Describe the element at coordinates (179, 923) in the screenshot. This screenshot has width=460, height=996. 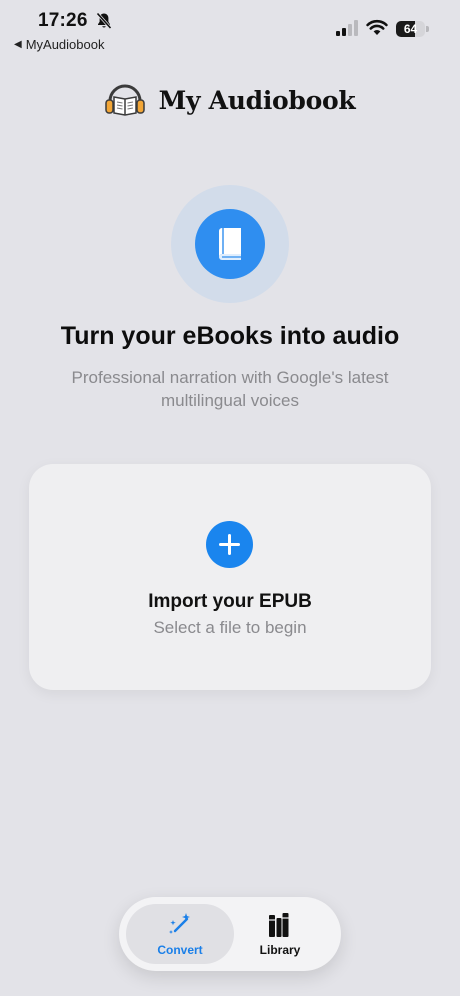
I see `magic-wand-icon` at that location.